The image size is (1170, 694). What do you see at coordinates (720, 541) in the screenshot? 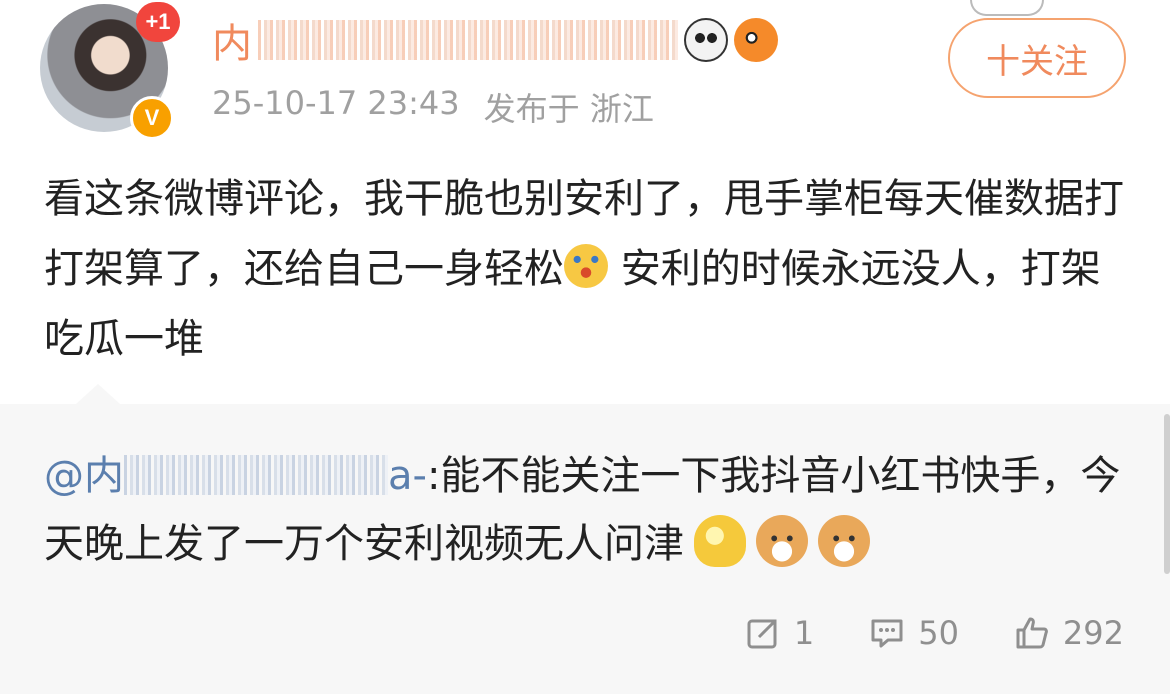
I see `melting-face-emoji-icon` at bounding box center [720, 541].